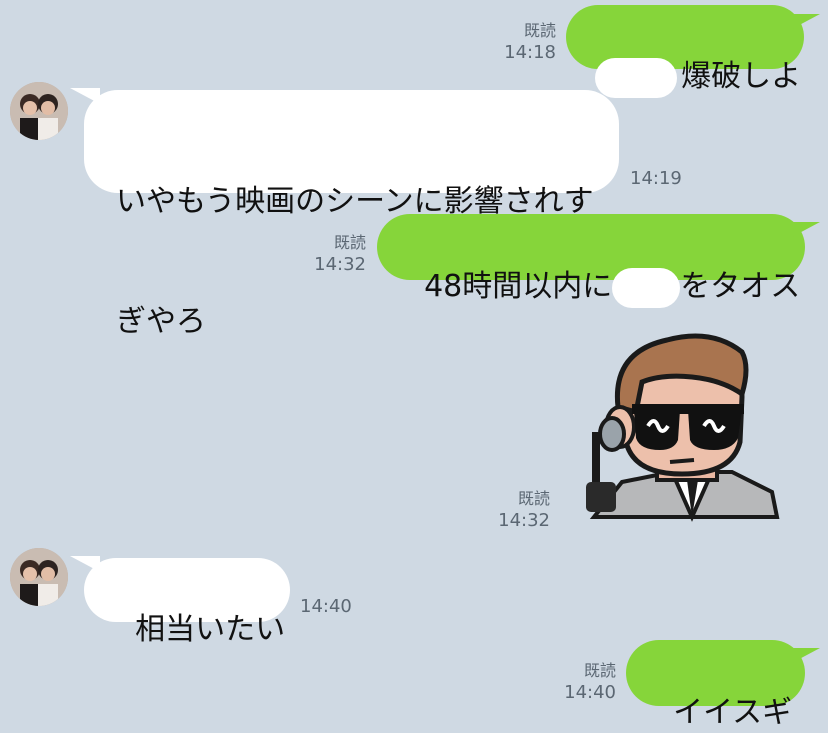 Image resolution: width=828 pixels, height=733 pixels. I want to click on message-5-meta: 14:40, so click(333, 607).